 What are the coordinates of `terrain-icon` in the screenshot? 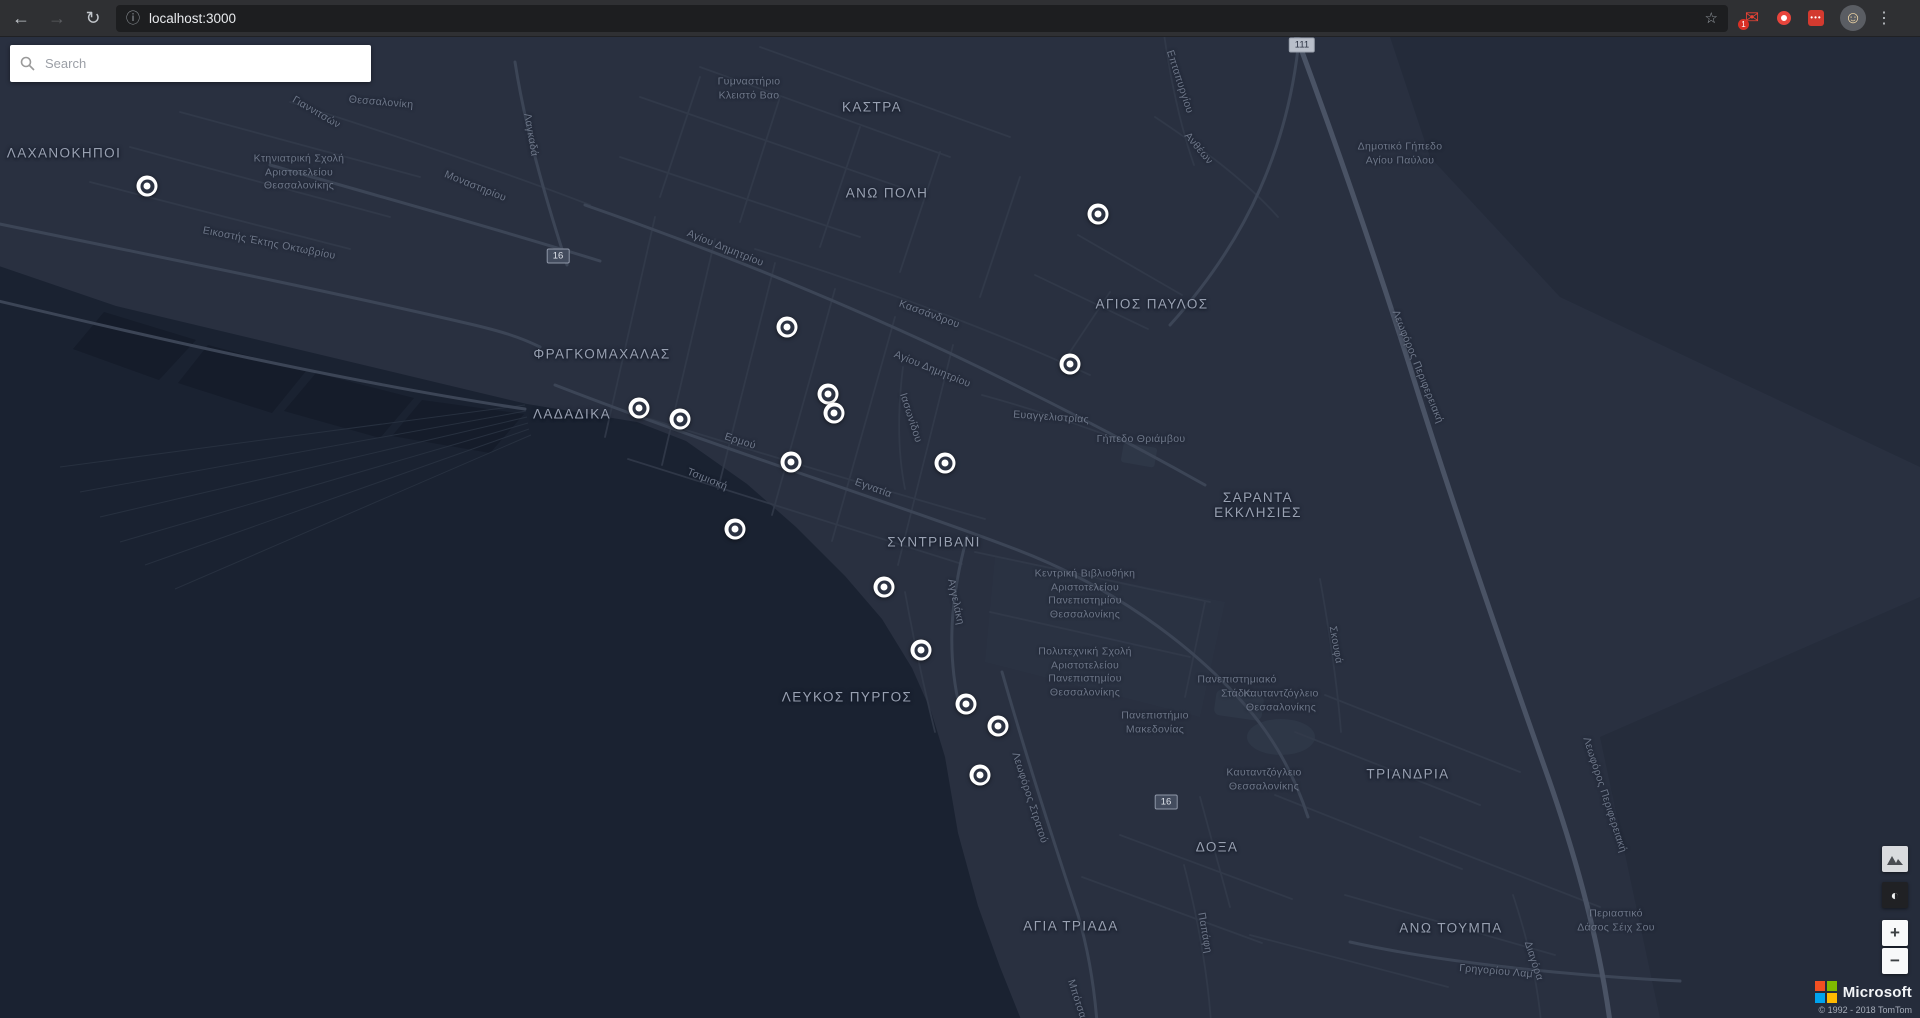 It's located at (1895, 860).